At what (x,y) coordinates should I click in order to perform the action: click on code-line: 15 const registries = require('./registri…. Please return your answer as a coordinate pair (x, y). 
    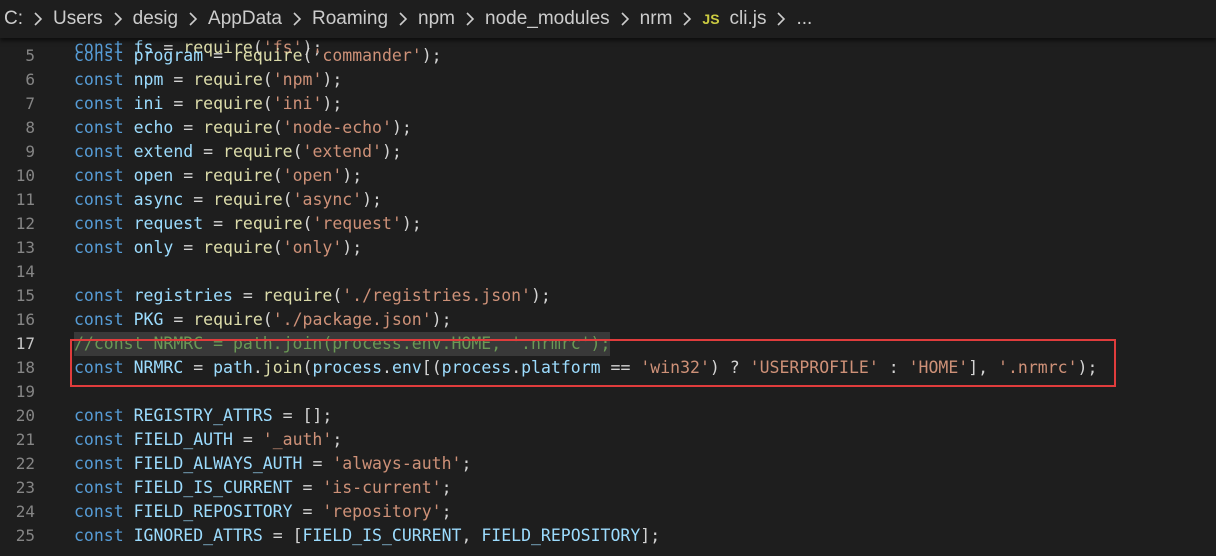
    Looking at the image, I should click on (608, 296).